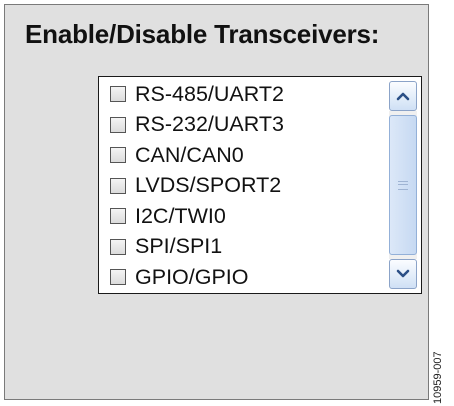  What do you see at coordinates (118, 216) in the screenshot?
I see `i2c-checkbox` at bounding box center [118, 216].